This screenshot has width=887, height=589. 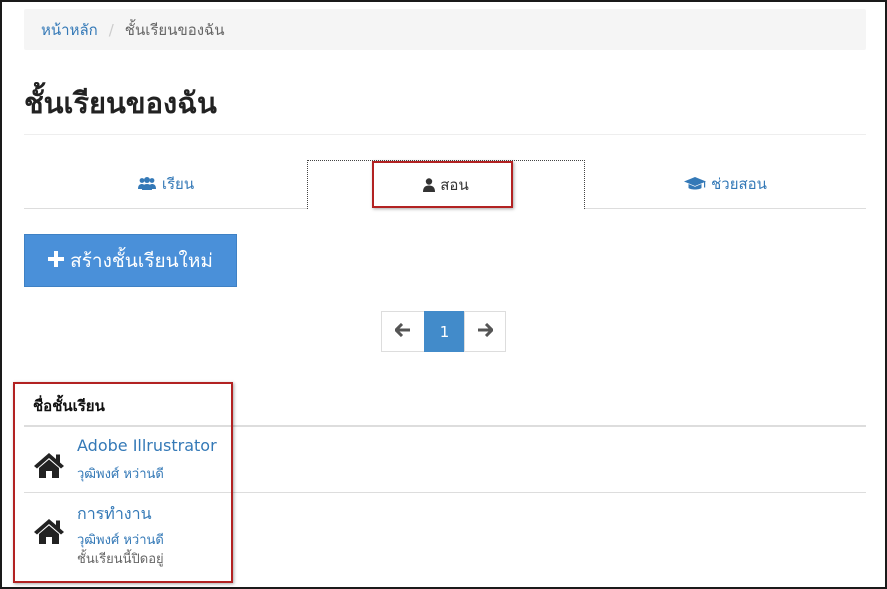 I want to click on class-status-text: ชั้นเรียนนี้ปิดอยู่, so click(x=120, y=559).